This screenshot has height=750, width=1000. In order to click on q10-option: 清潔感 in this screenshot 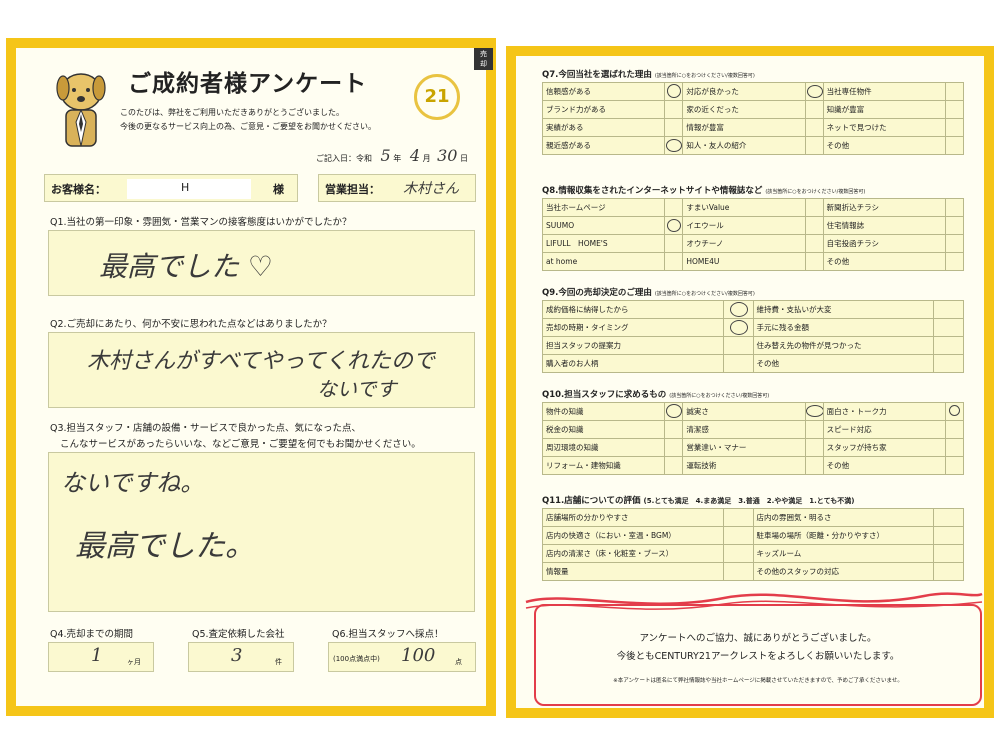, I will do `click(744, 429)`.